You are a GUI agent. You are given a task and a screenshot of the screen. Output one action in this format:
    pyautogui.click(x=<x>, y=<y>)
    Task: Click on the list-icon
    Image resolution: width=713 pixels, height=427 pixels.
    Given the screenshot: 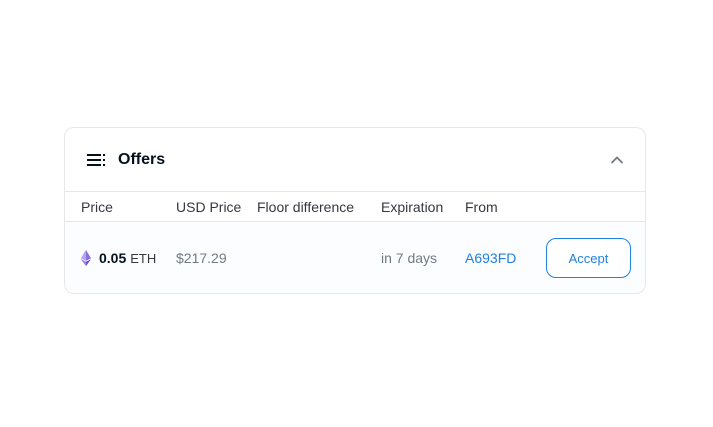 What is the action you would take?
    pyautogui.click(x=97, y=160)
    